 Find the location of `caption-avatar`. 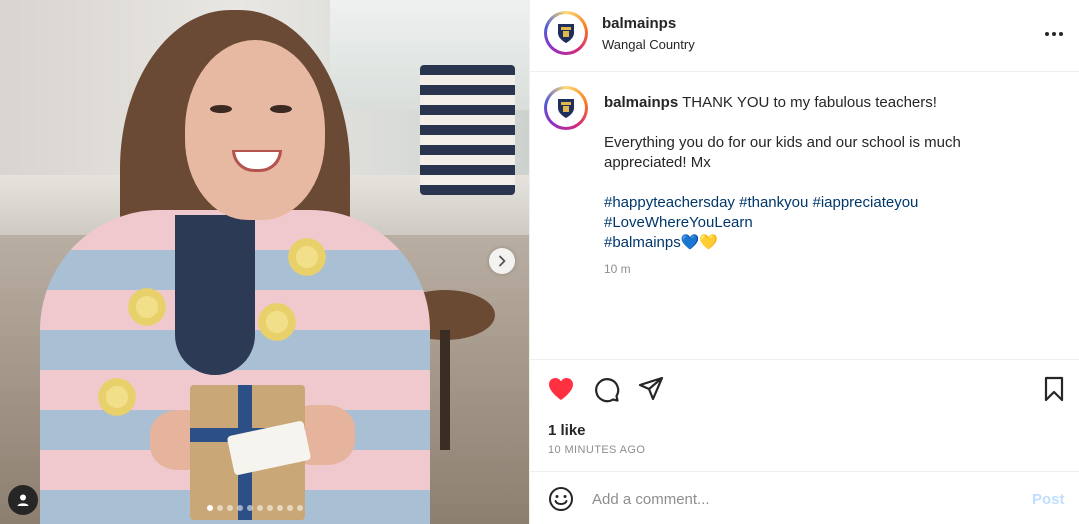

caption-avatar is located at coordinates (566, 108).